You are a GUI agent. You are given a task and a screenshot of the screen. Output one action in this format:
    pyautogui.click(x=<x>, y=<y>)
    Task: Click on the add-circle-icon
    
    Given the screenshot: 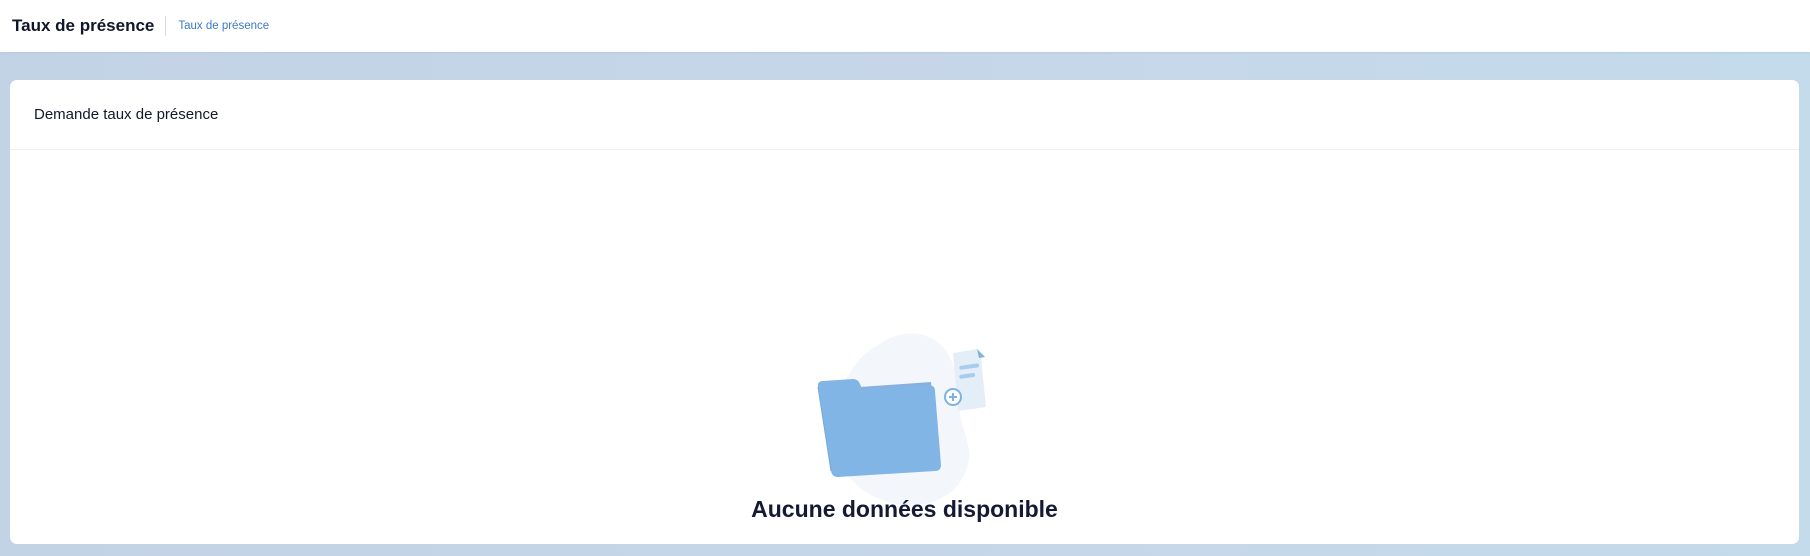 What is the action you would take?
    pyautogui.click(x=953, y=397)
    